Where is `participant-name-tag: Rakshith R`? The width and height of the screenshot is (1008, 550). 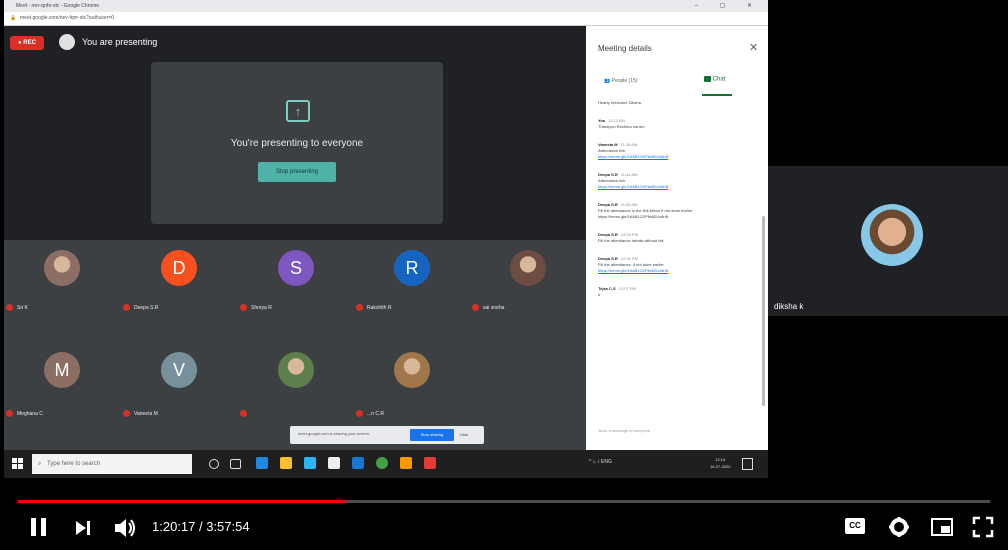
participant-name-tag: Rakshith R is located at coordinates (373, 307).